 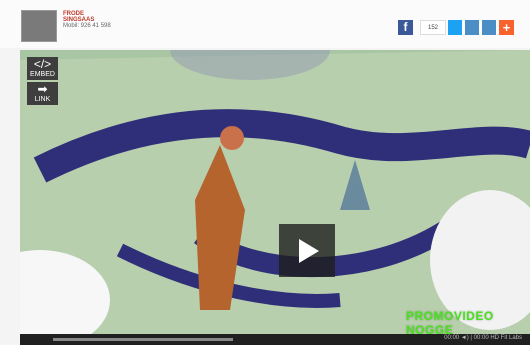 I want to click on controls-text: 00:00 ◄) | 00:00 HD Fit Labs, so click(x=483, y=338).